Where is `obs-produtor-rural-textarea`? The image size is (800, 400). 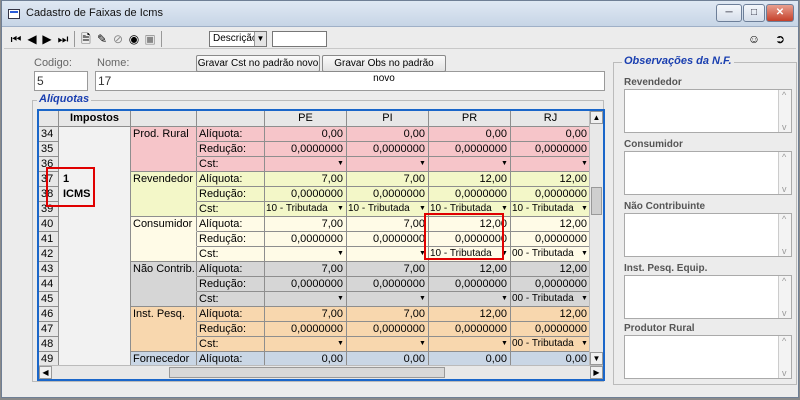 obs-produtor-rural-textarea is located at coordinates (708, 357).